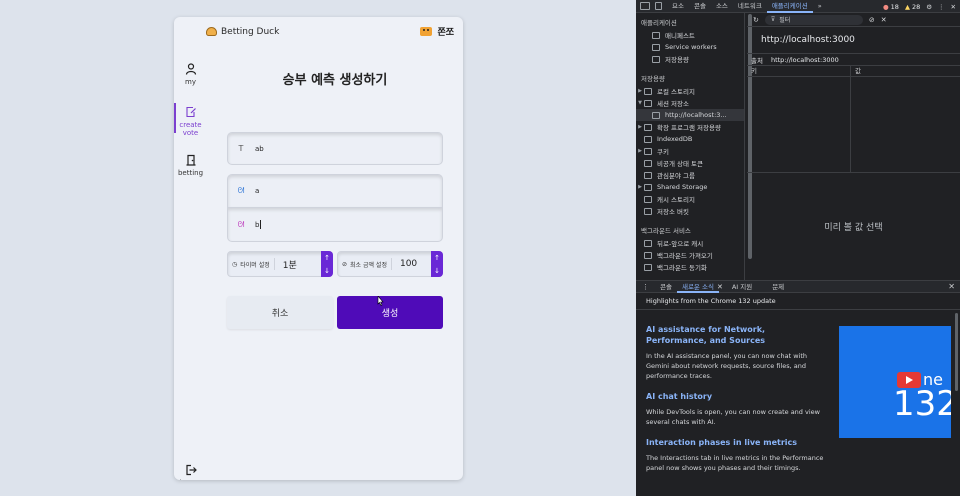  What do you see at coordinates (909, 380) in the screenshot?
I see `youtube-play-icon` at bounding box center [909, 380].